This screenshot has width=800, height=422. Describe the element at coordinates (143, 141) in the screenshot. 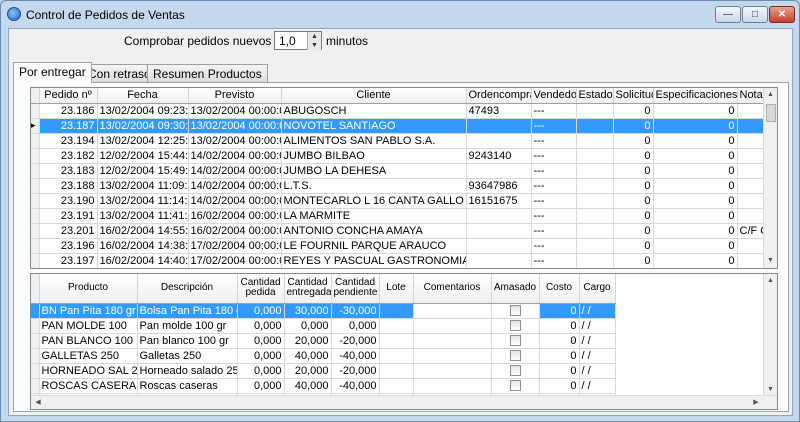

I see `orders-cell: 13/02/2004 12:25:04` at that location.